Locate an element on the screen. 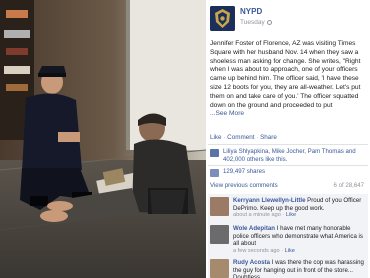 The height and width of the screenshot is (278, 370). comment-meta: about a minute ago · Like is located at coordinates (265, 215).